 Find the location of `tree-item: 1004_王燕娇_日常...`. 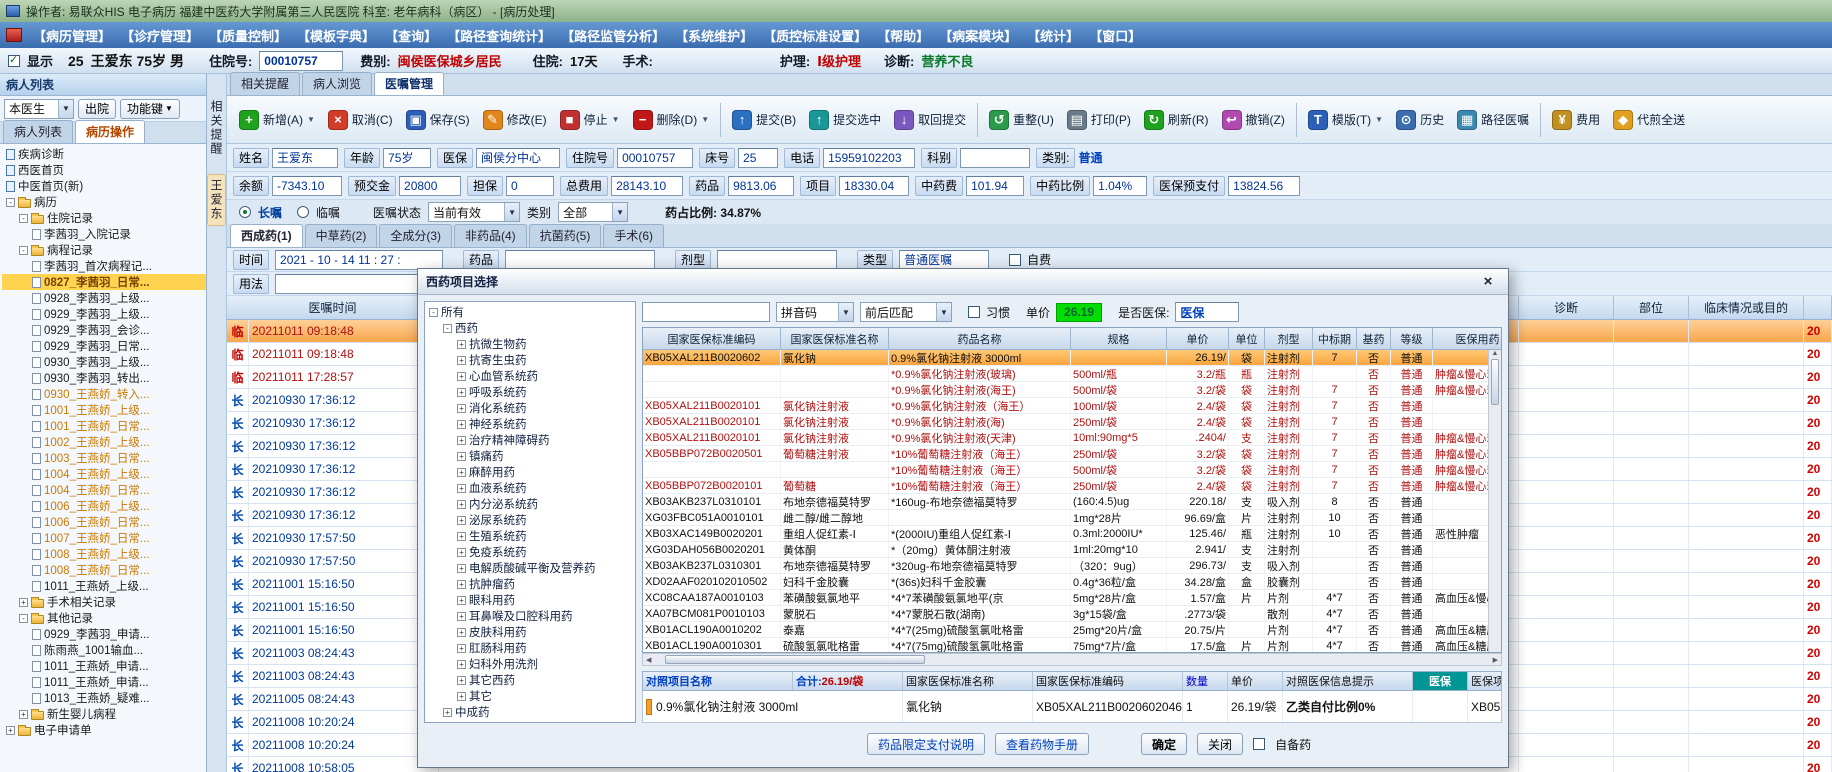

tree-item: 1004_王燕娇_日常... is located at coordinates (104, 490).